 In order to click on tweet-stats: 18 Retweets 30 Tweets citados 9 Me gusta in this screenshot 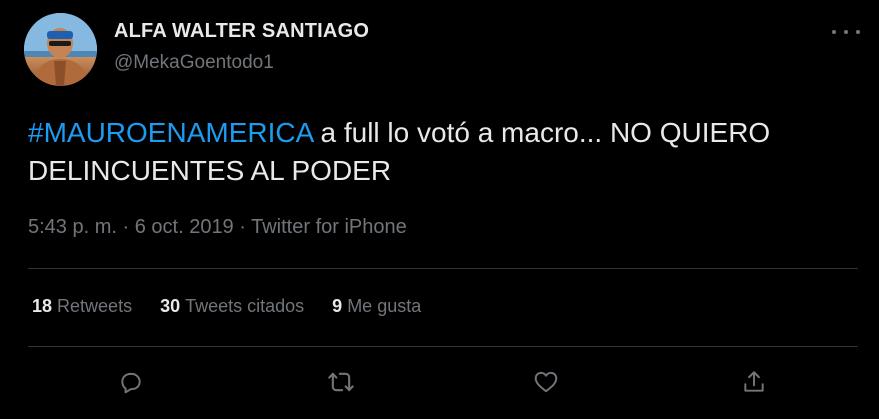, I will do `click(226, 306)`.